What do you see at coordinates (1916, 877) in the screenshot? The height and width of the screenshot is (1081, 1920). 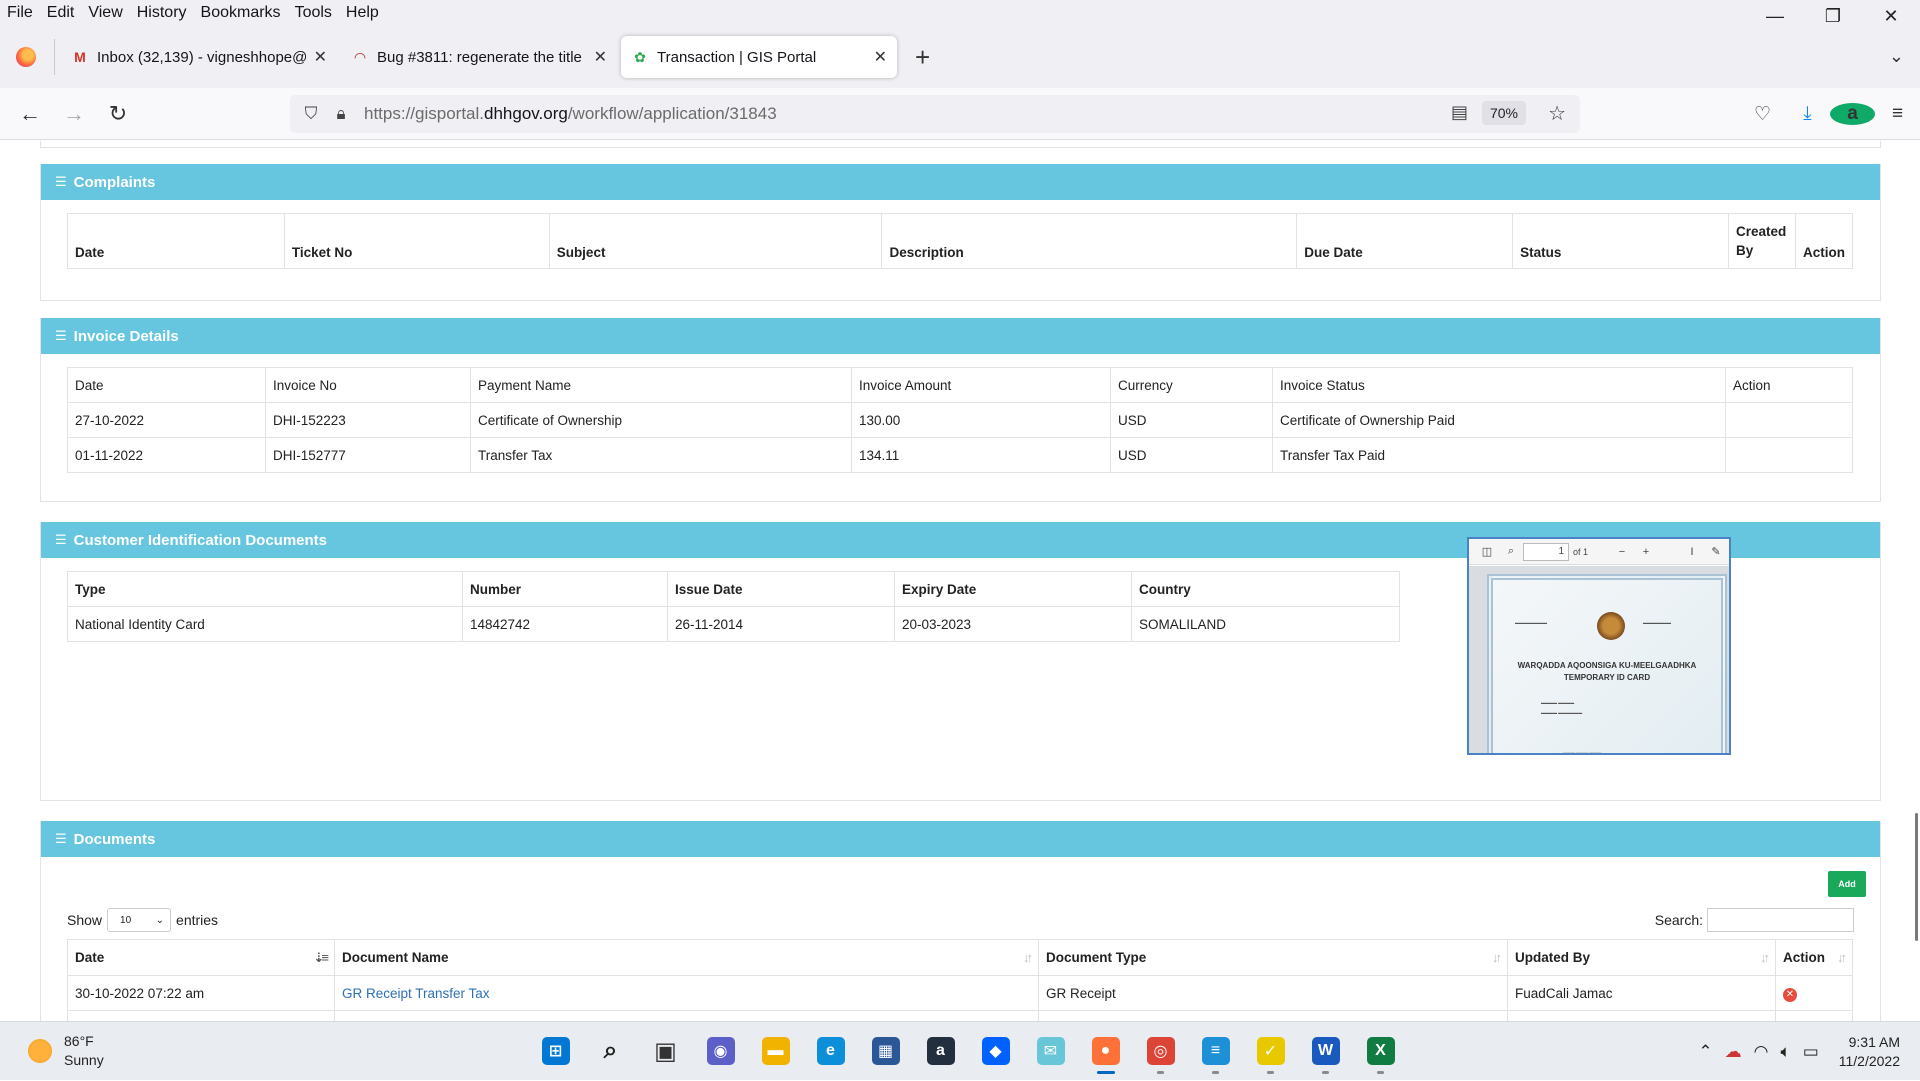 I see `vertical-scrollbar` at bounding box center [1916, 877].